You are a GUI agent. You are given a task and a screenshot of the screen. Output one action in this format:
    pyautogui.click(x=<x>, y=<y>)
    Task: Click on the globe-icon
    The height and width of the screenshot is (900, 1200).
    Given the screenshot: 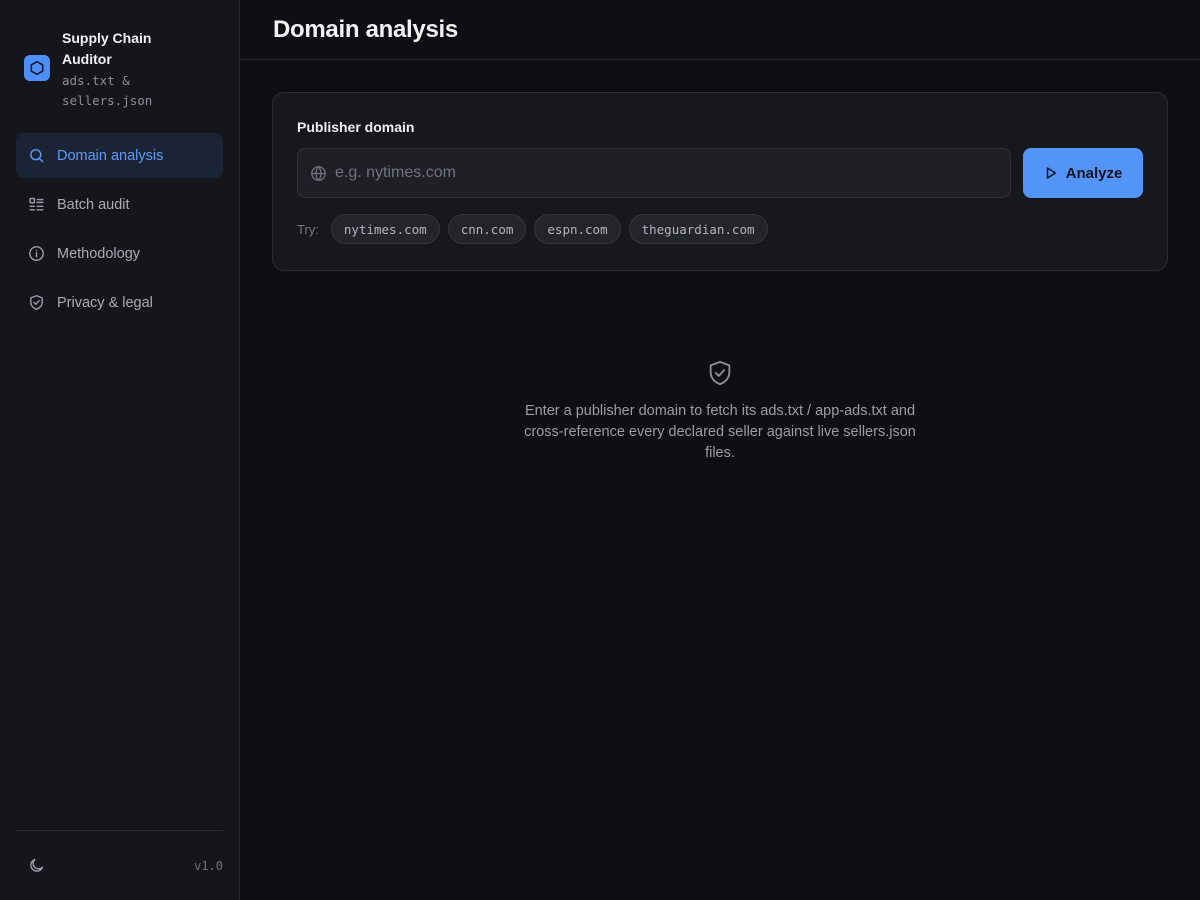 What is the action you would take?
    pyautogui.click(x=318, y=173)
    